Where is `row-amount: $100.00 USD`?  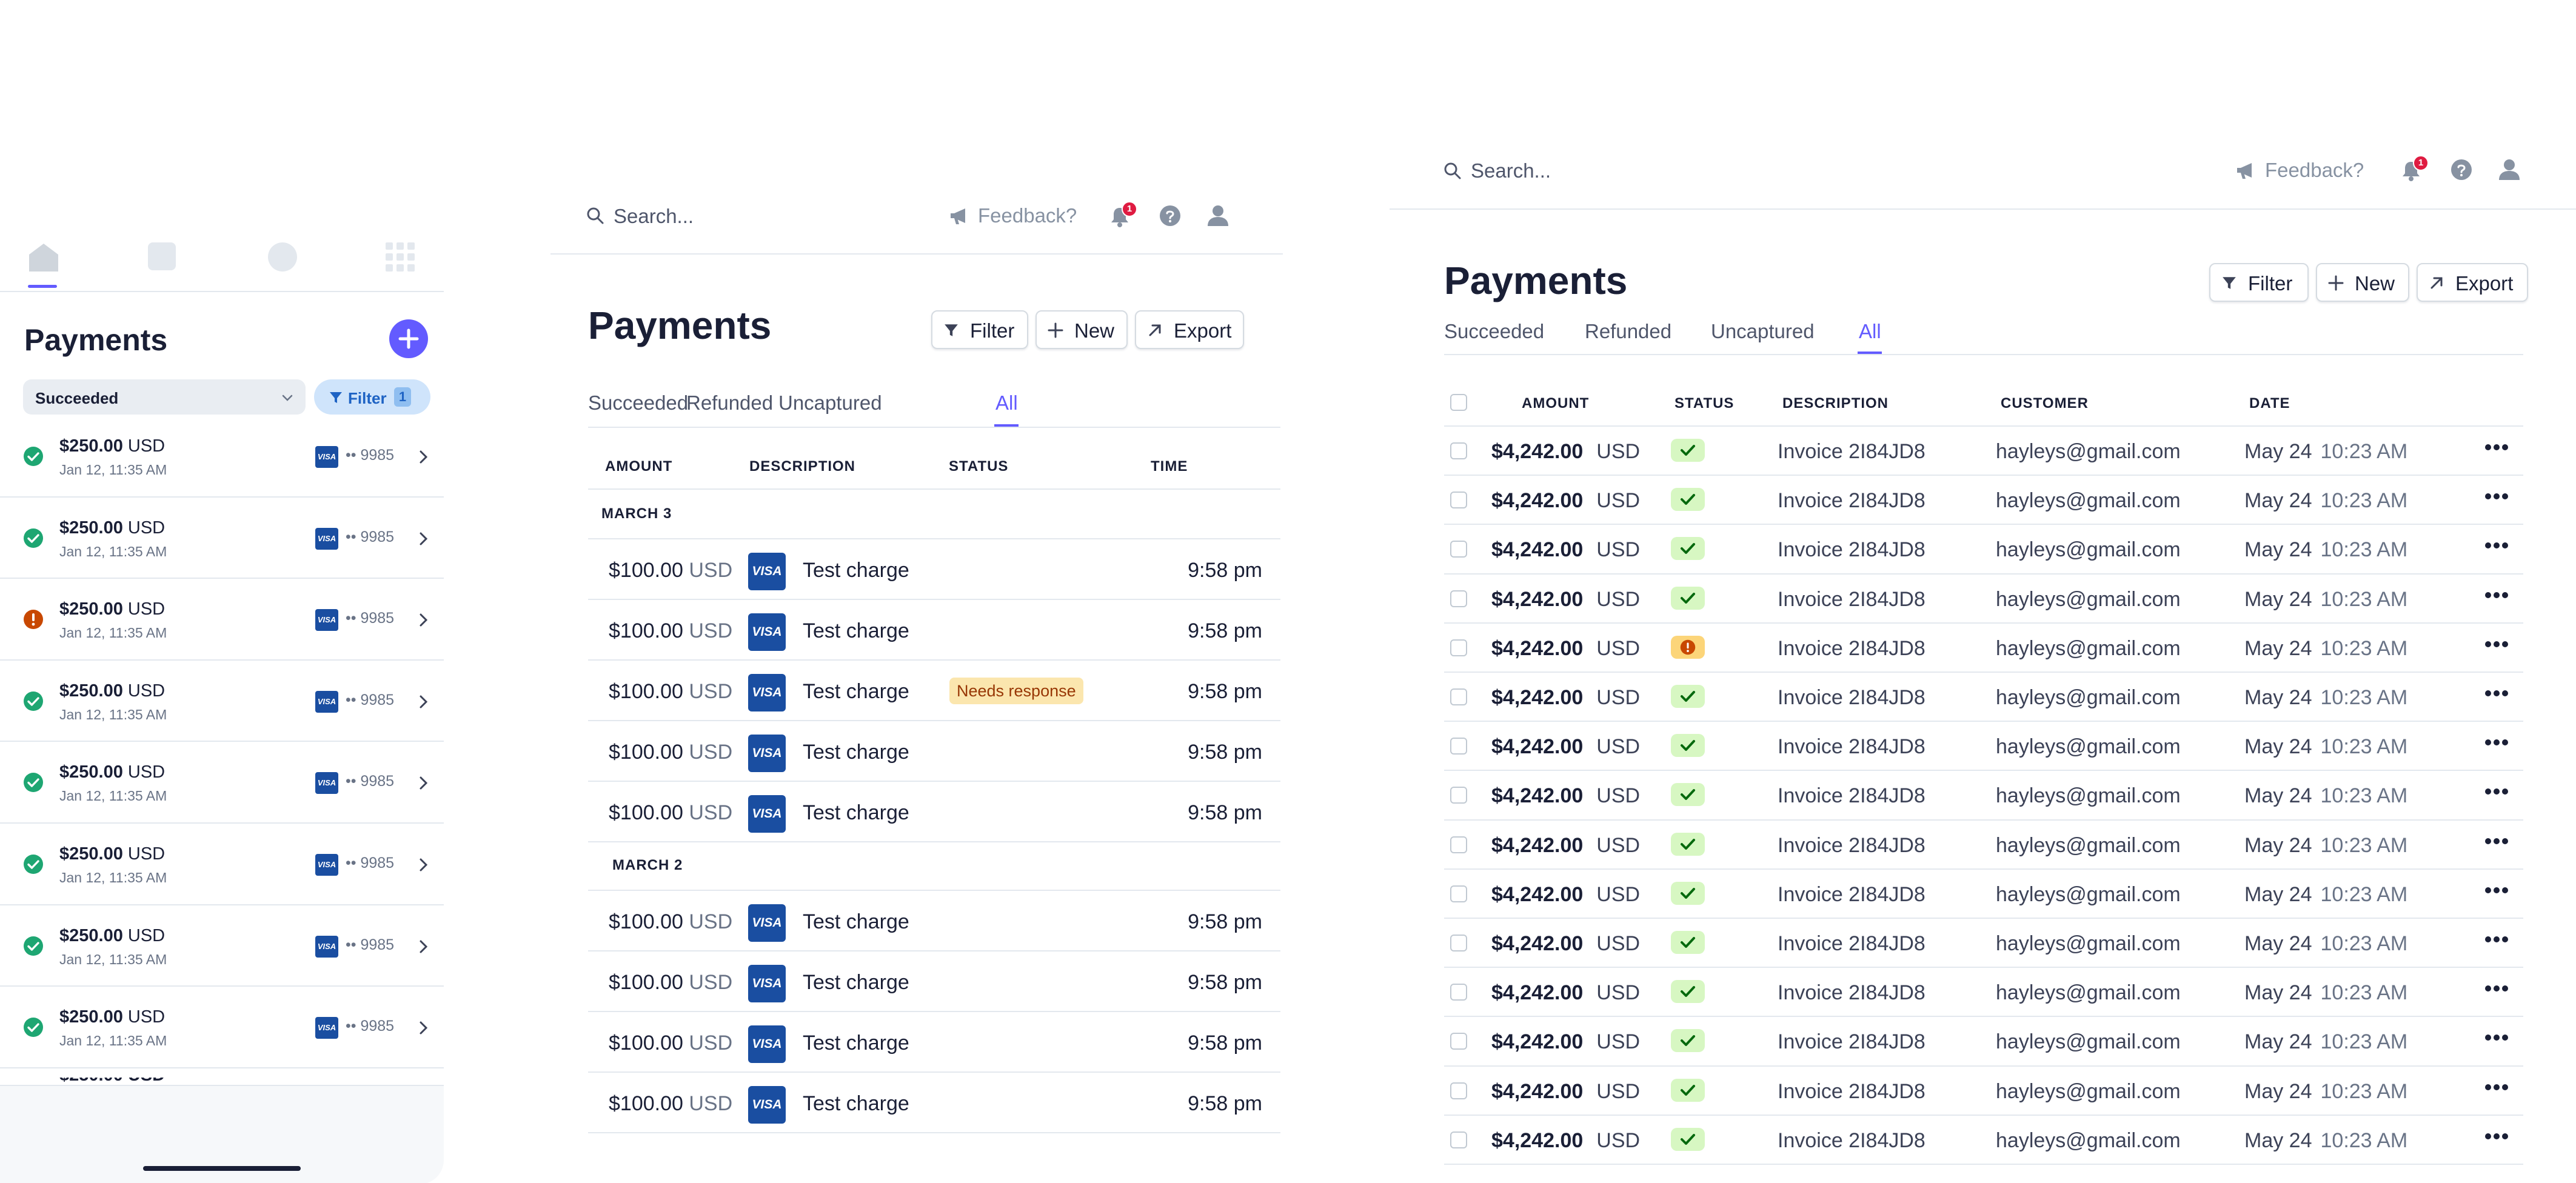 row-amount: $100.00 USD is located at coordinates (670, 752).